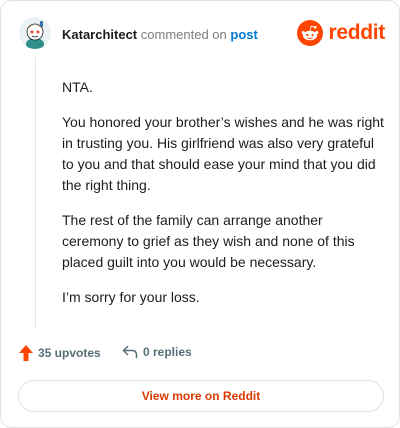 This screenshot has height=428, width=400. What do you see at coordinates (310, 33) in the screenshot?
I see `reddit-snoo-icon` at bounding box center [310, 33].